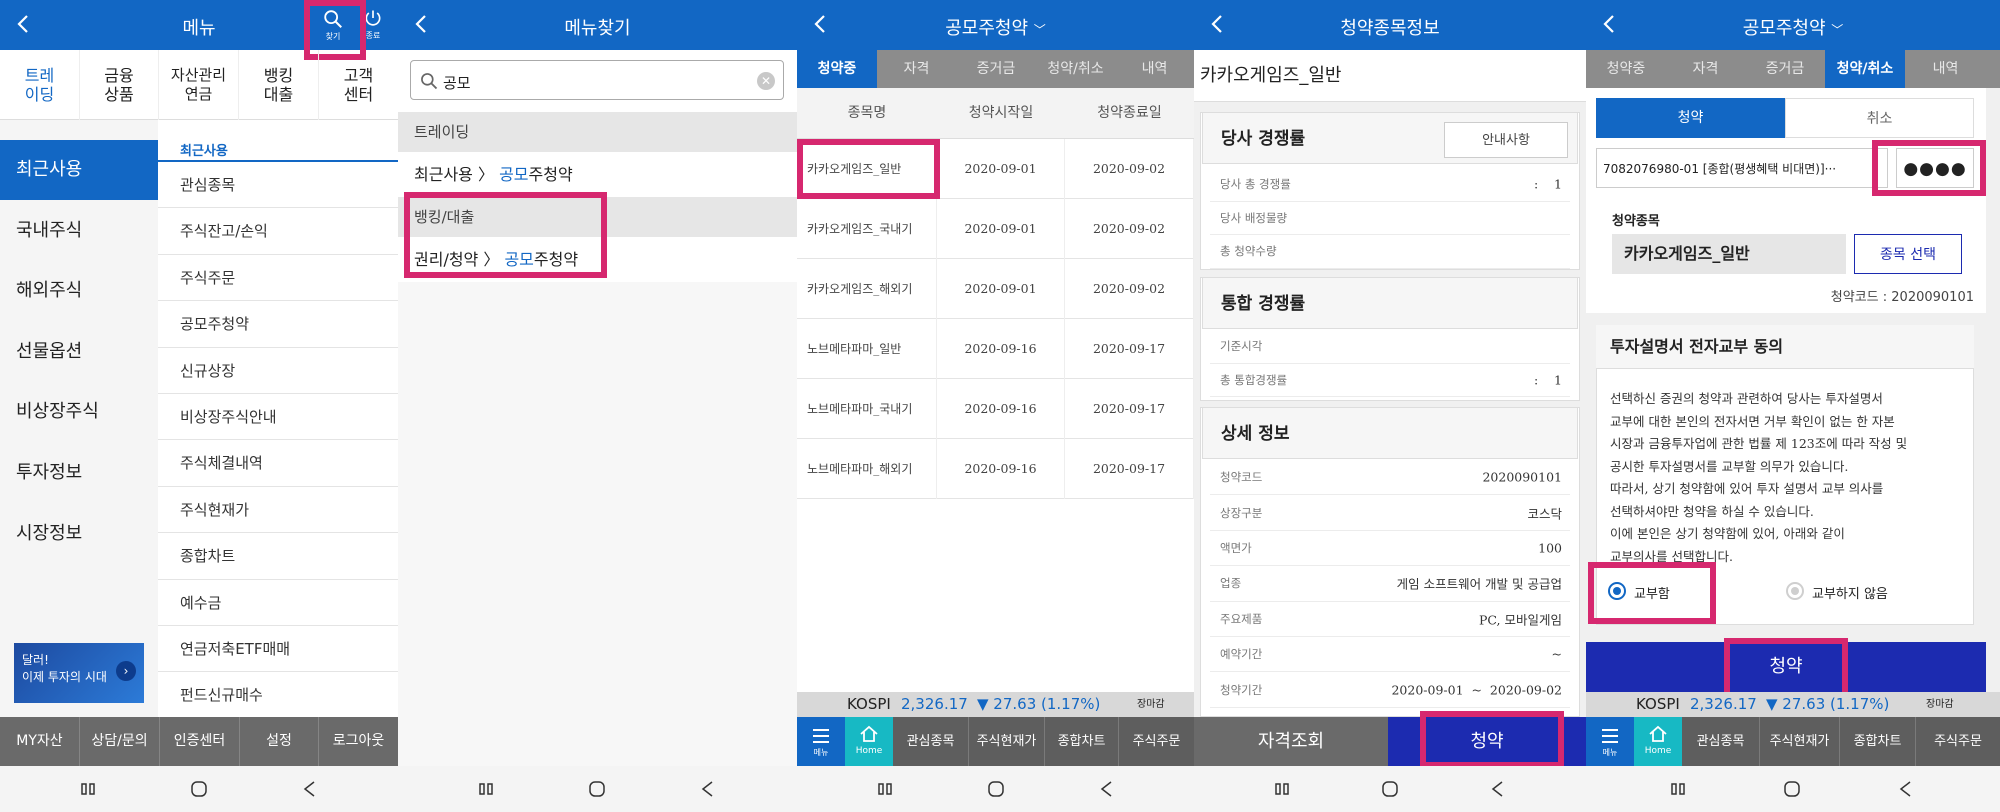 The image size is (2000, 812). What do you see at coordinates (1547, 184) in the screenshot?
I see `info-value: : 1` at bounding box center [1547, 184].